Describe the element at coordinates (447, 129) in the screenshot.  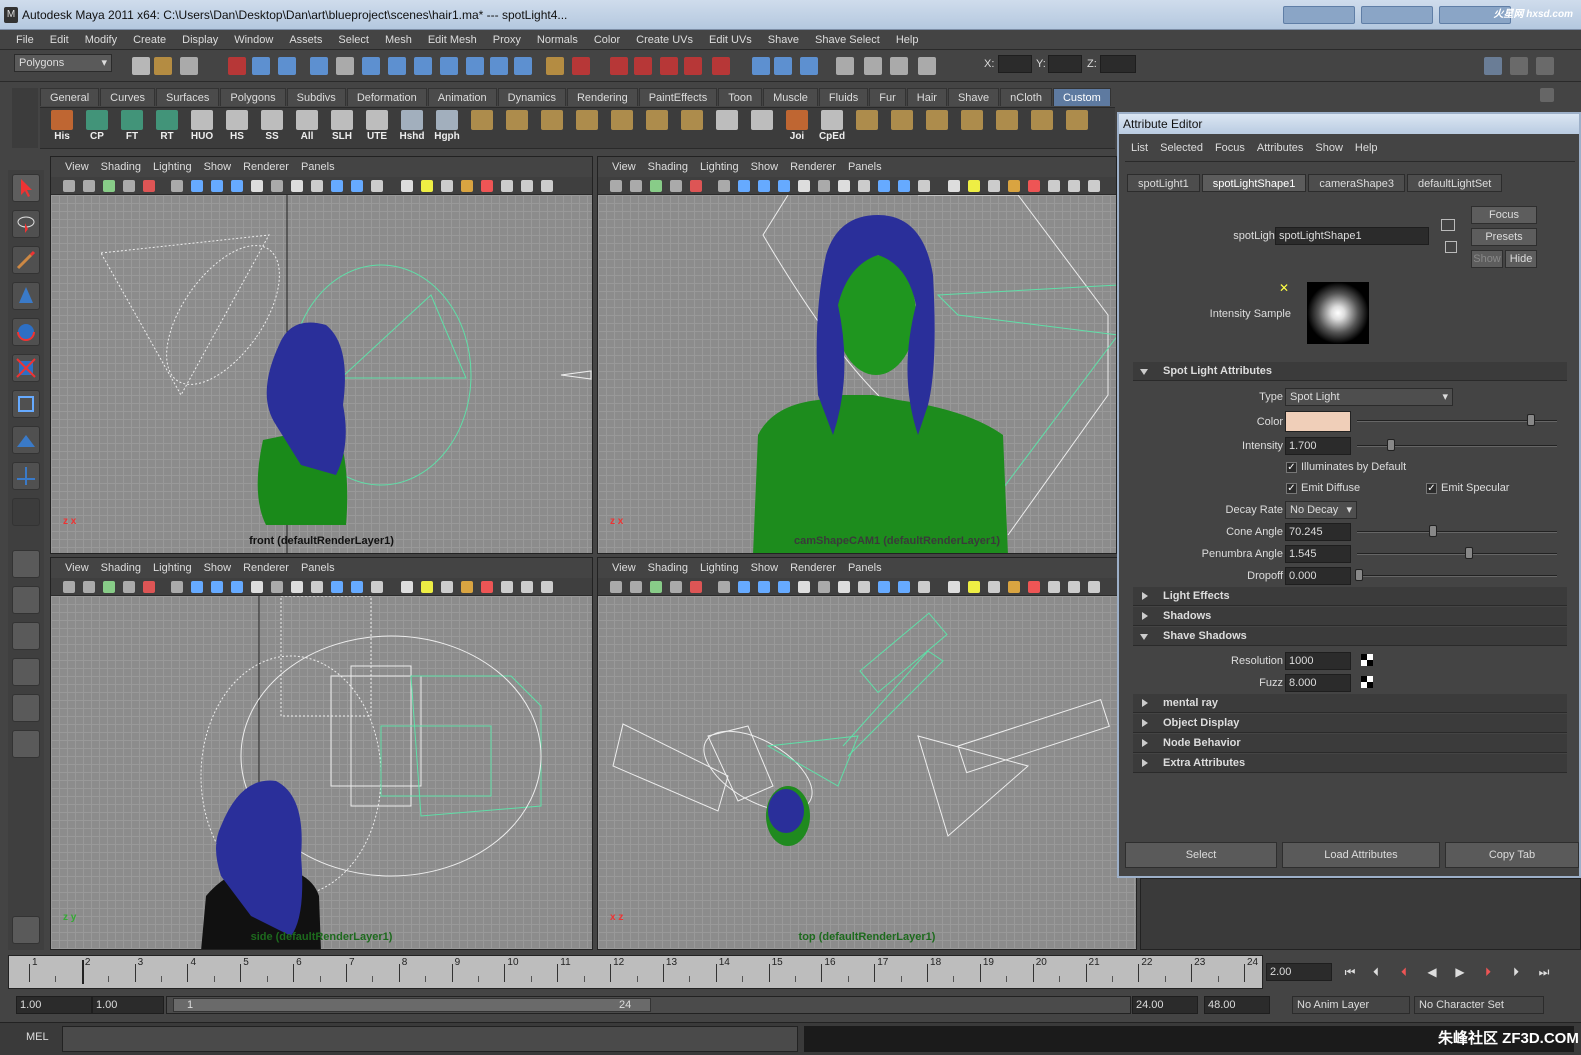
I see `shelf-button: Hgph` at that location.